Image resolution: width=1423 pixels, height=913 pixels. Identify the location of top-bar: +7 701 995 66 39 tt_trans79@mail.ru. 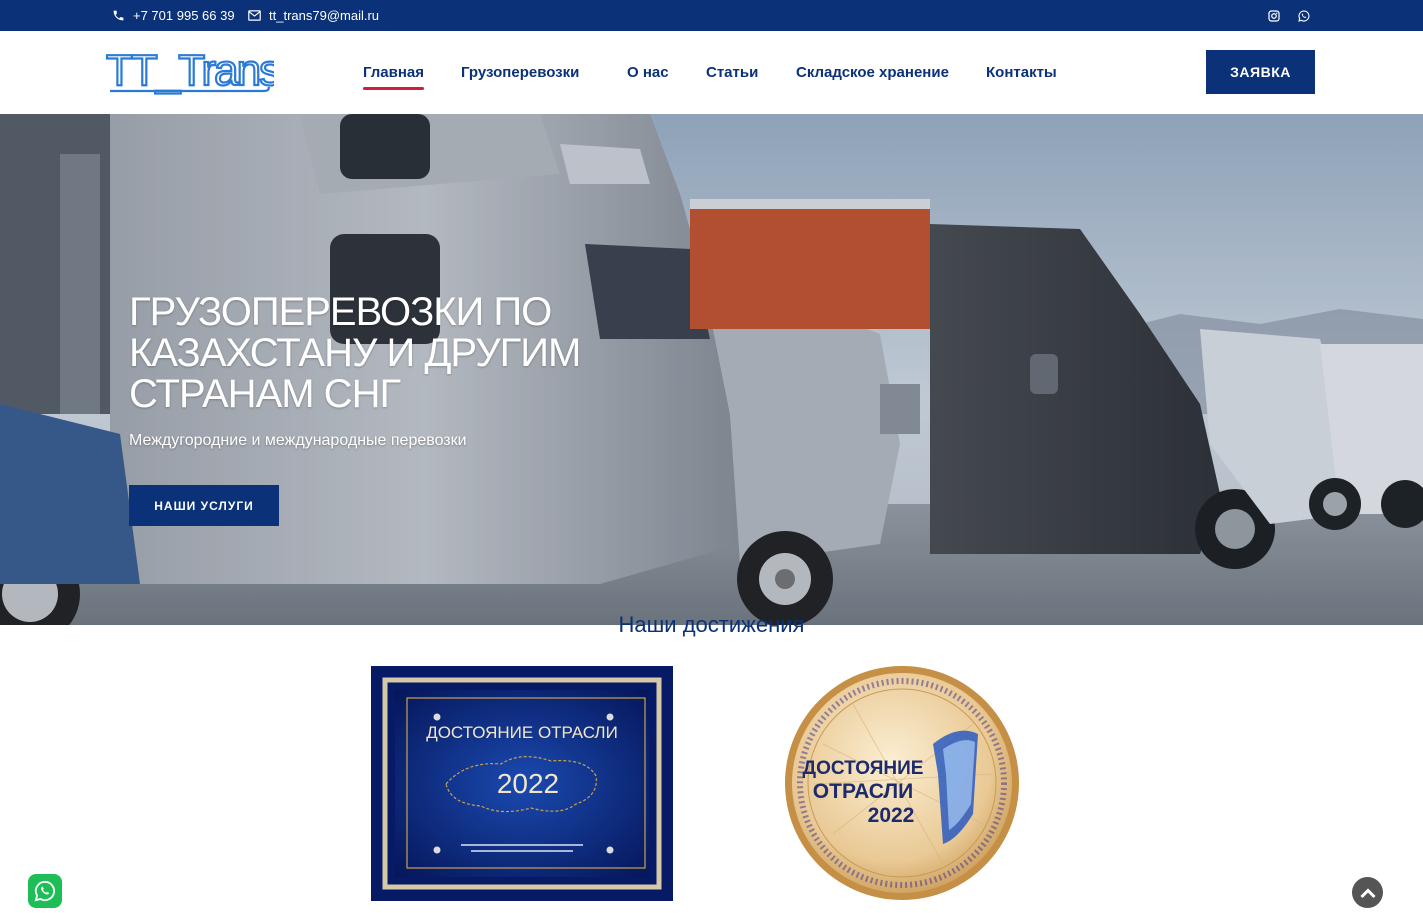
(711, 15).